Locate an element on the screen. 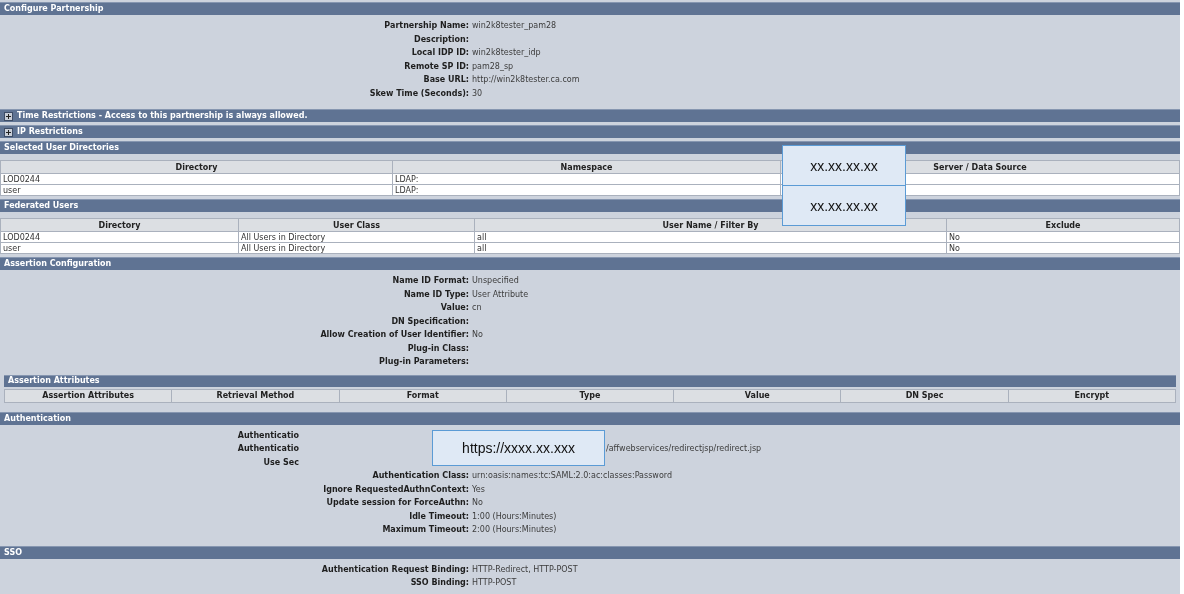 This screenshot has height=594, width=1184. field-label: Update session for ForceAuthn: is located at coordinates (397, 503).